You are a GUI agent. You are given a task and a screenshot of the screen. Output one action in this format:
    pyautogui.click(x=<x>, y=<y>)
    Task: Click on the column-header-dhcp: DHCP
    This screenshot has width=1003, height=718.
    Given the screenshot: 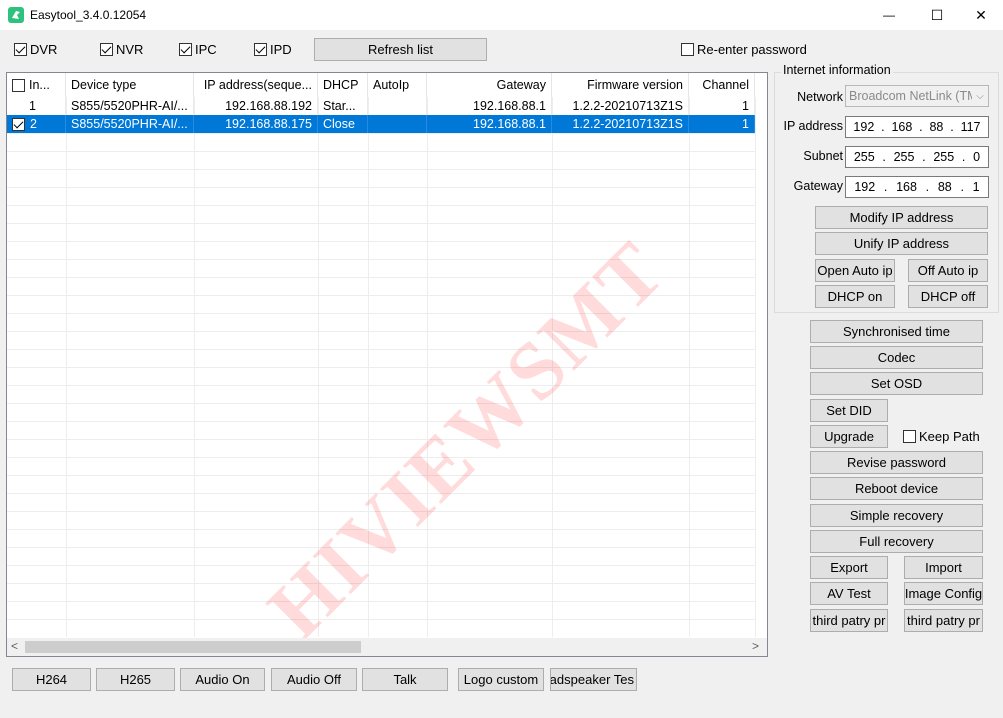 What is the action you would take?
    pyautogui.click(x=343, y=85)
    